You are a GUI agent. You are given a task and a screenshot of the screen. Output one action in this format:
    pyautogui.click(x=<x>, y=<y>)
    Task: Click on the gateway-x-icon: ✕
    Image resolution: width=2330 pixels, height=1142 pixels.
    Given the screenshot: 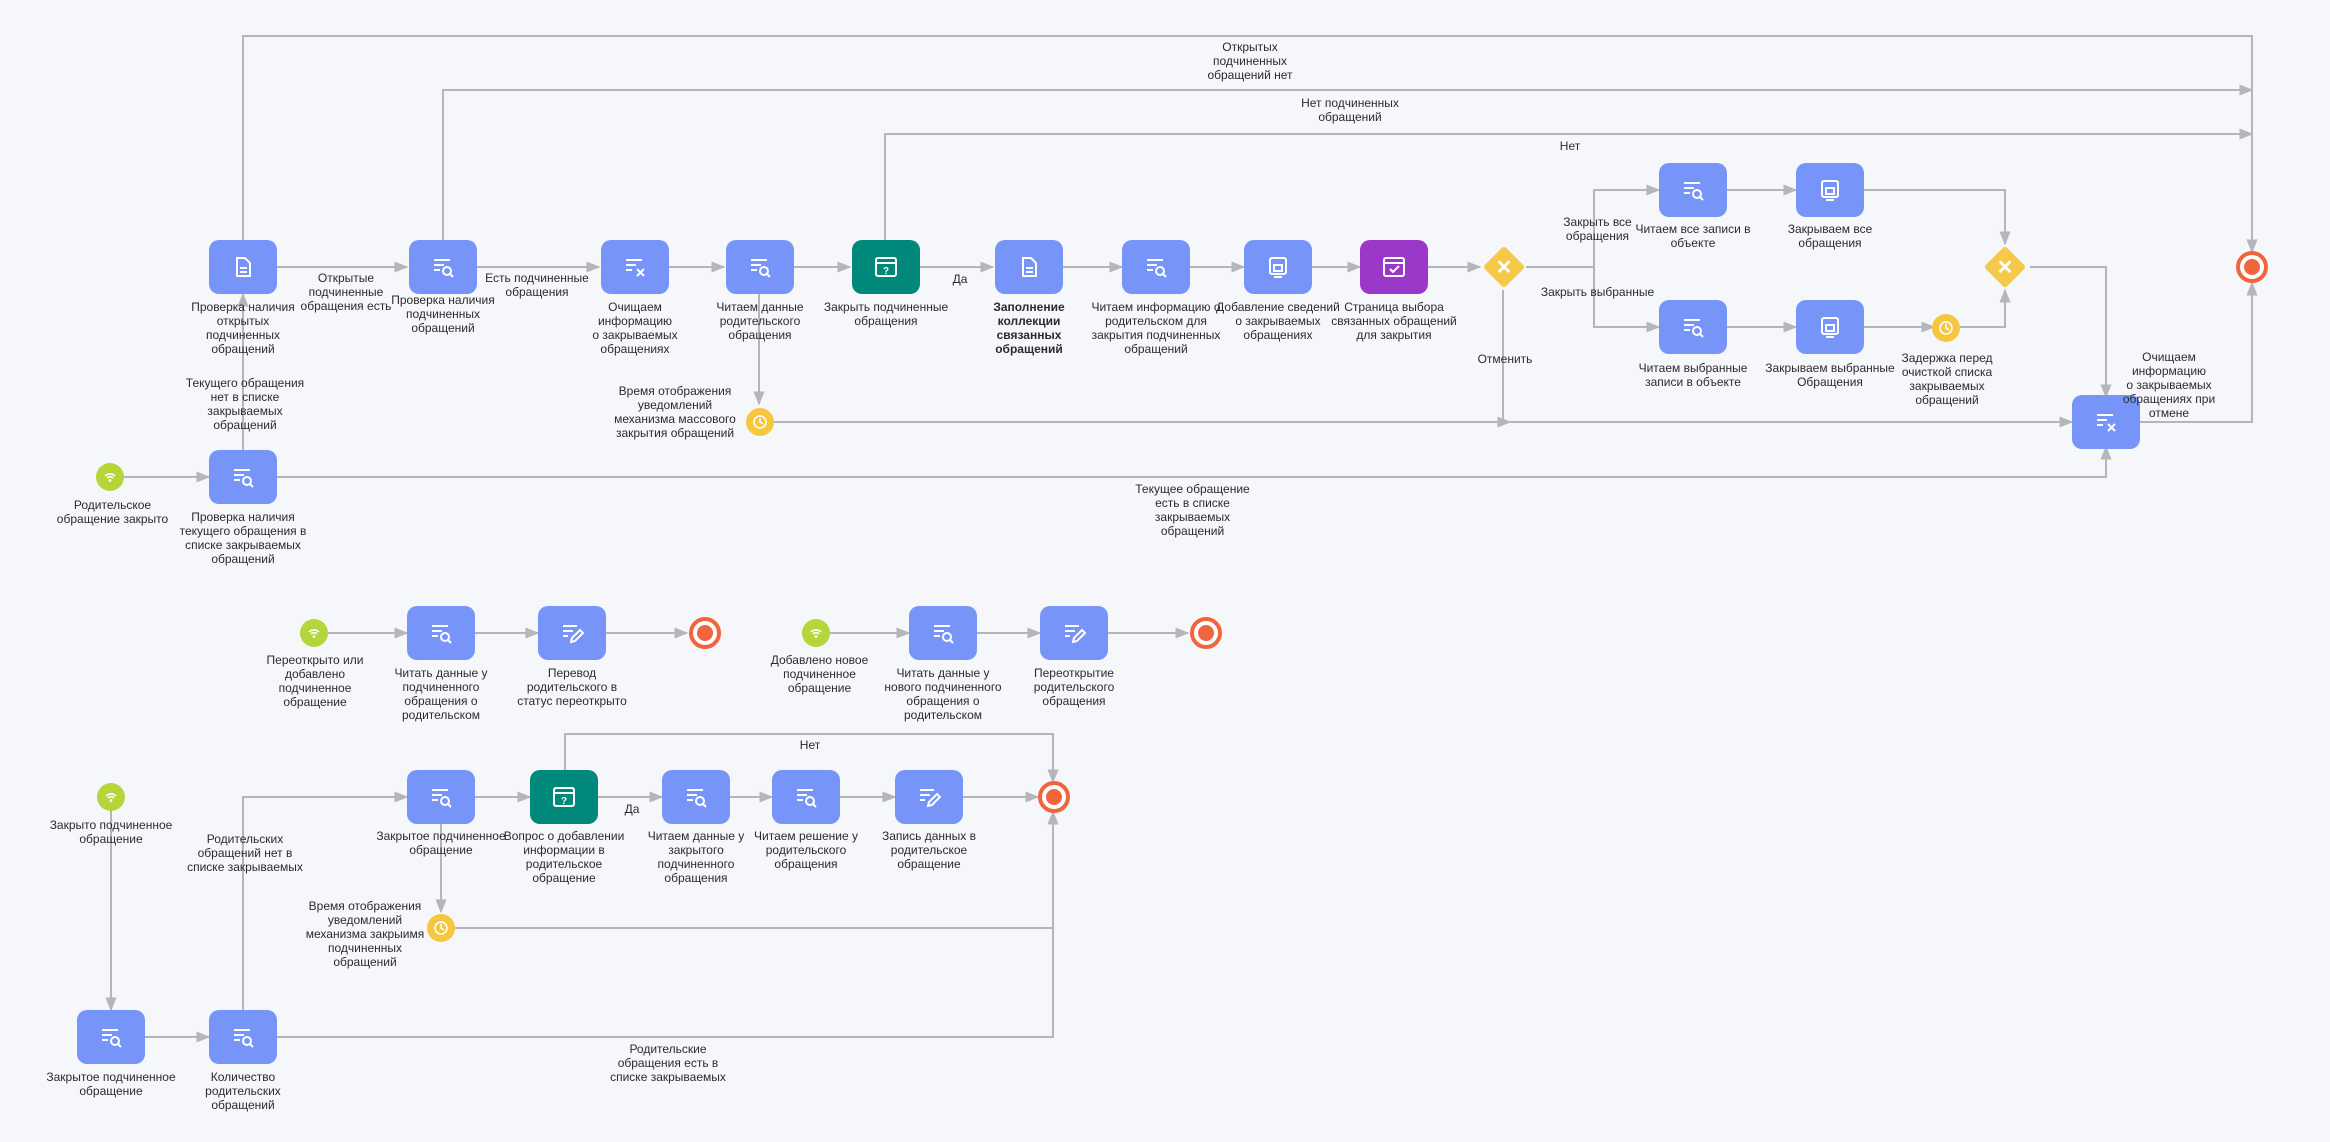 What is the action you would take?
    pyautogui.click(x=1504, y=267)
    